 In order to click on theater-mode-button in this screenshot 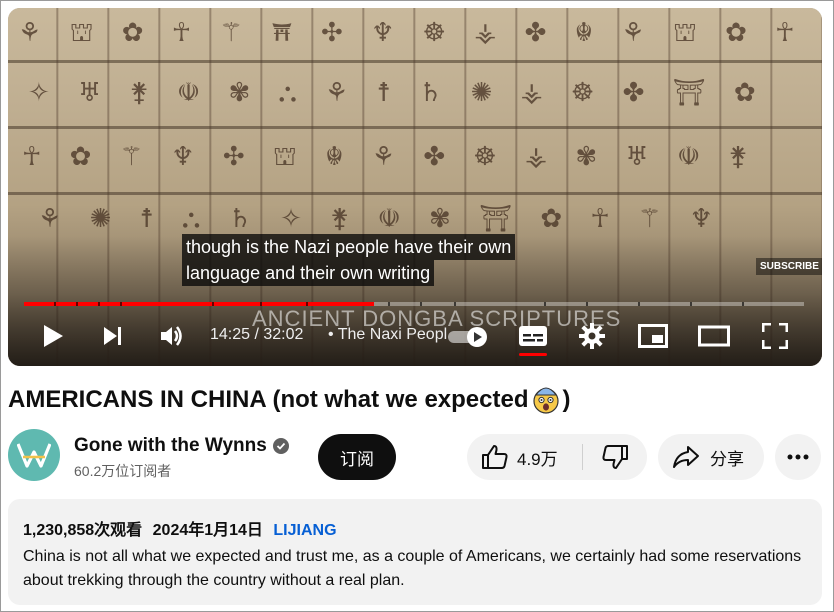, I will do `click(714, 336)`.